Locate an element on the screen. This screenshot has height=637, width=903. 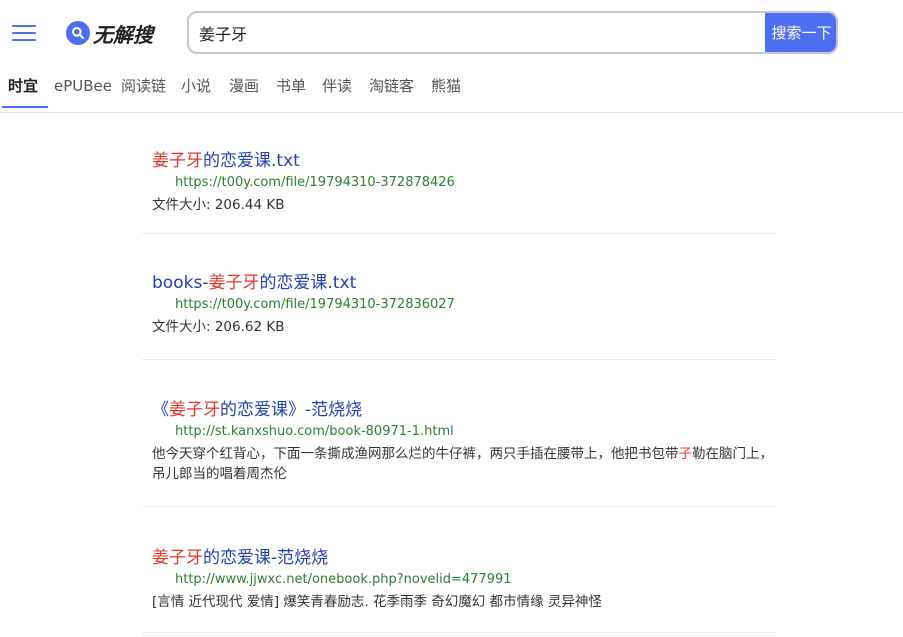
search-input is located at coordinates (477, 32).